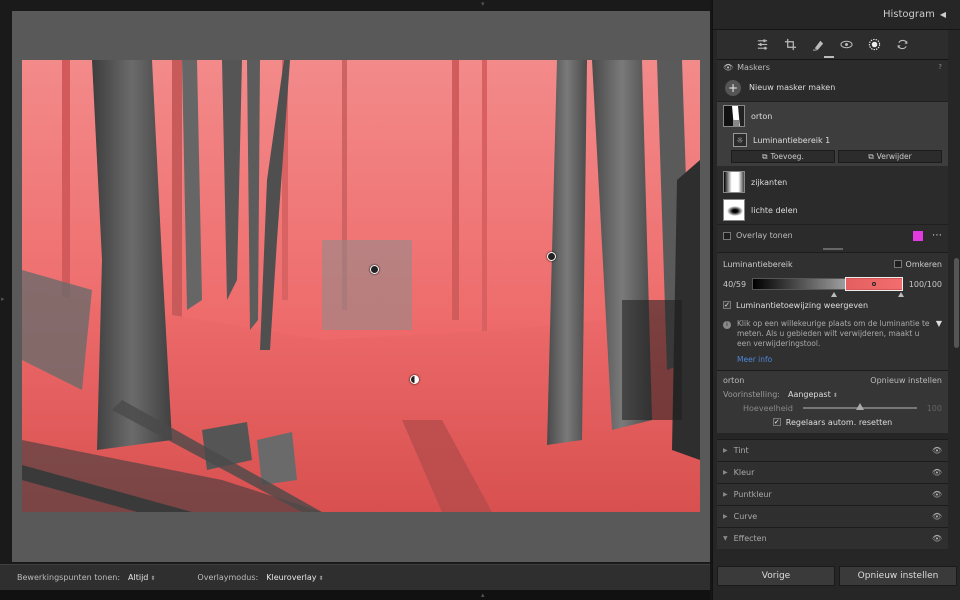 Image resolution: width=960 pixels, height=600 pixels. Describe the element at coordinates (776, 576) in the screenshot. I see `previous-button: Vorige` at that location.